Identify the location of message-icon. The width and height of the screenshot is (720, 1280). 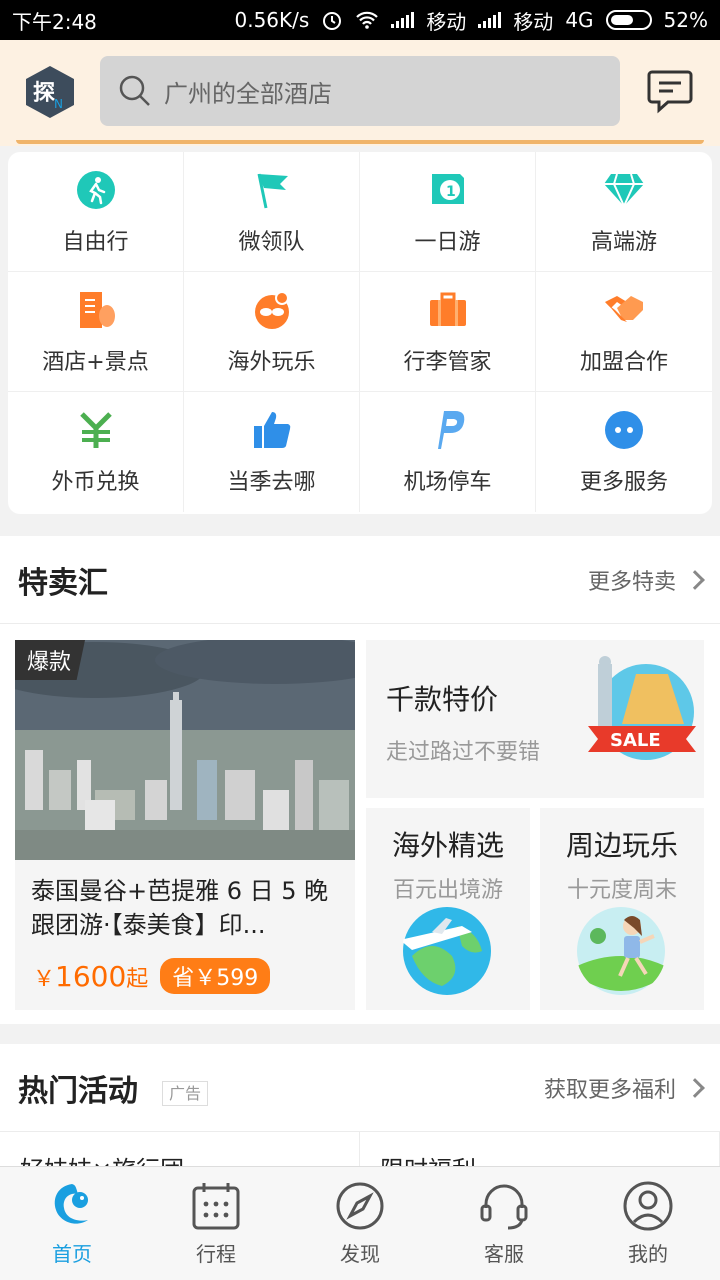
(670, 91).